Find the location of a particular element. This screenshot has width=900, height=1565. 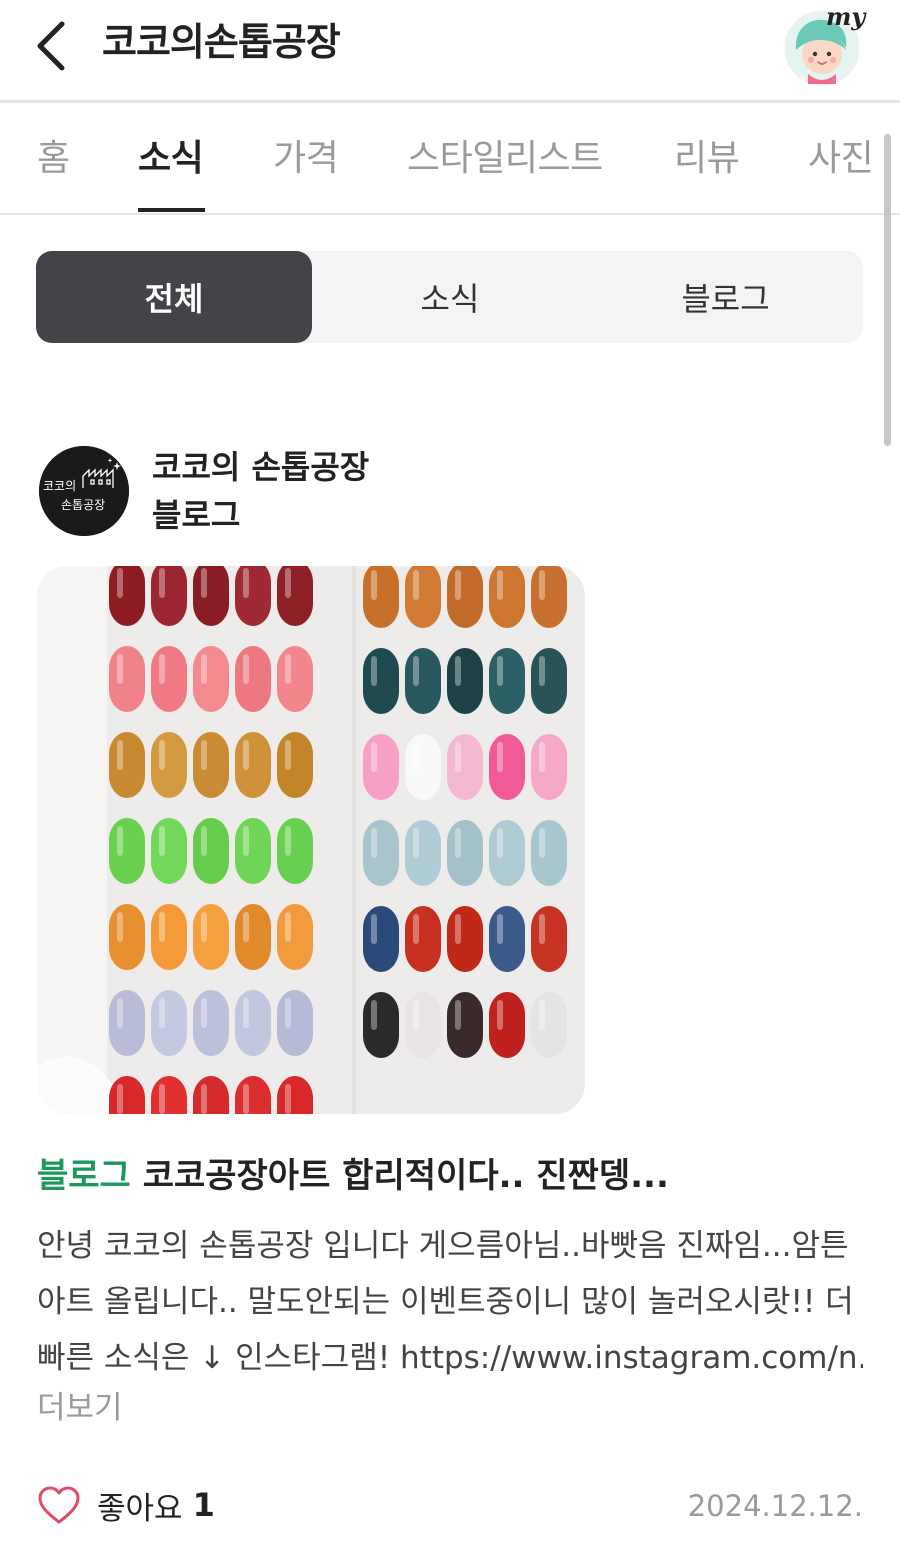

heart-icon is located at coordinates (59, 1505).